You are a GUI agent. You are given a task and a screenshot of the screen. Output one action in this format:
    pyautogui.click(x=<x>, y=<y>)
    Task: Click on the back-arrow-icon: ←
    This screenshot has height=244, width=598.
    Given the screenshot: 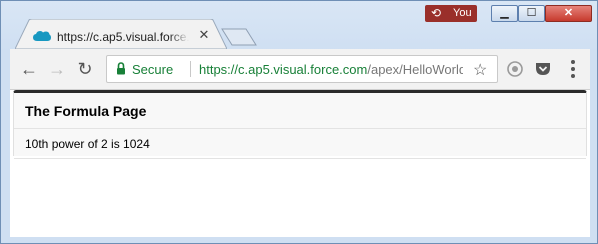 What is the action you would take?
    pyautogui.click(x=29, y=69)
    